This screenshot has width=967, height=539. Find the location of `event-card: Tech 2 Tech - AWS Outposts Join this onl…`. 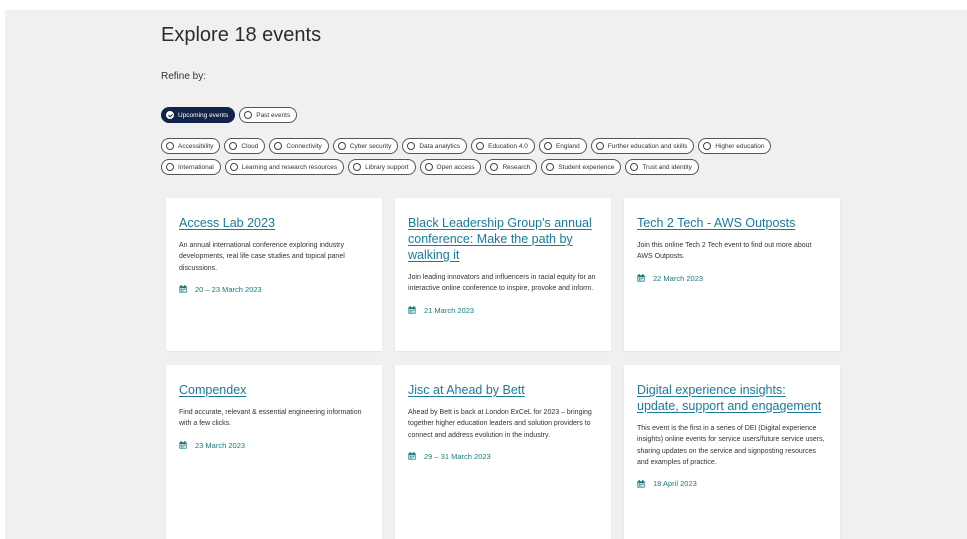

event-card: Tech 2 Tech - AWS Outposts Join this onl… is located at coordinates (732, 274).